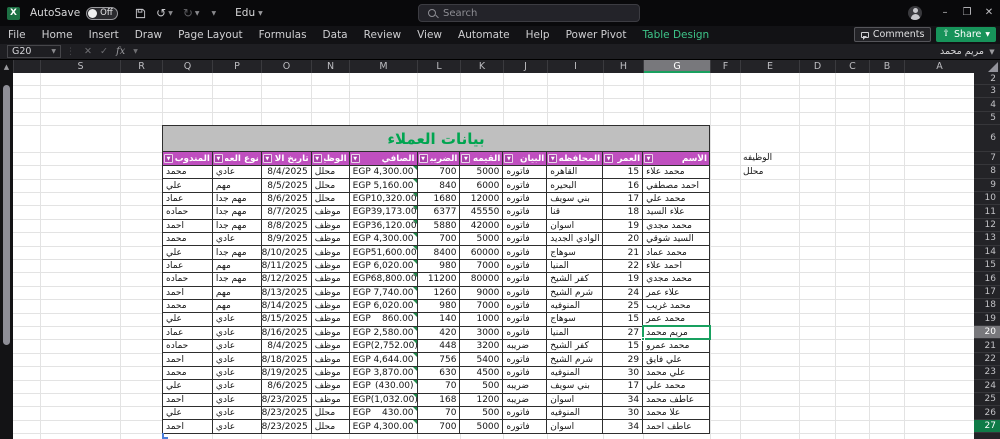 The image size is (1000, 439). What do you see at coordinates (675, 35) in the screenshot?
I see `ribbon-tab-table-design: Table Design` at bounding box center [675, 35].